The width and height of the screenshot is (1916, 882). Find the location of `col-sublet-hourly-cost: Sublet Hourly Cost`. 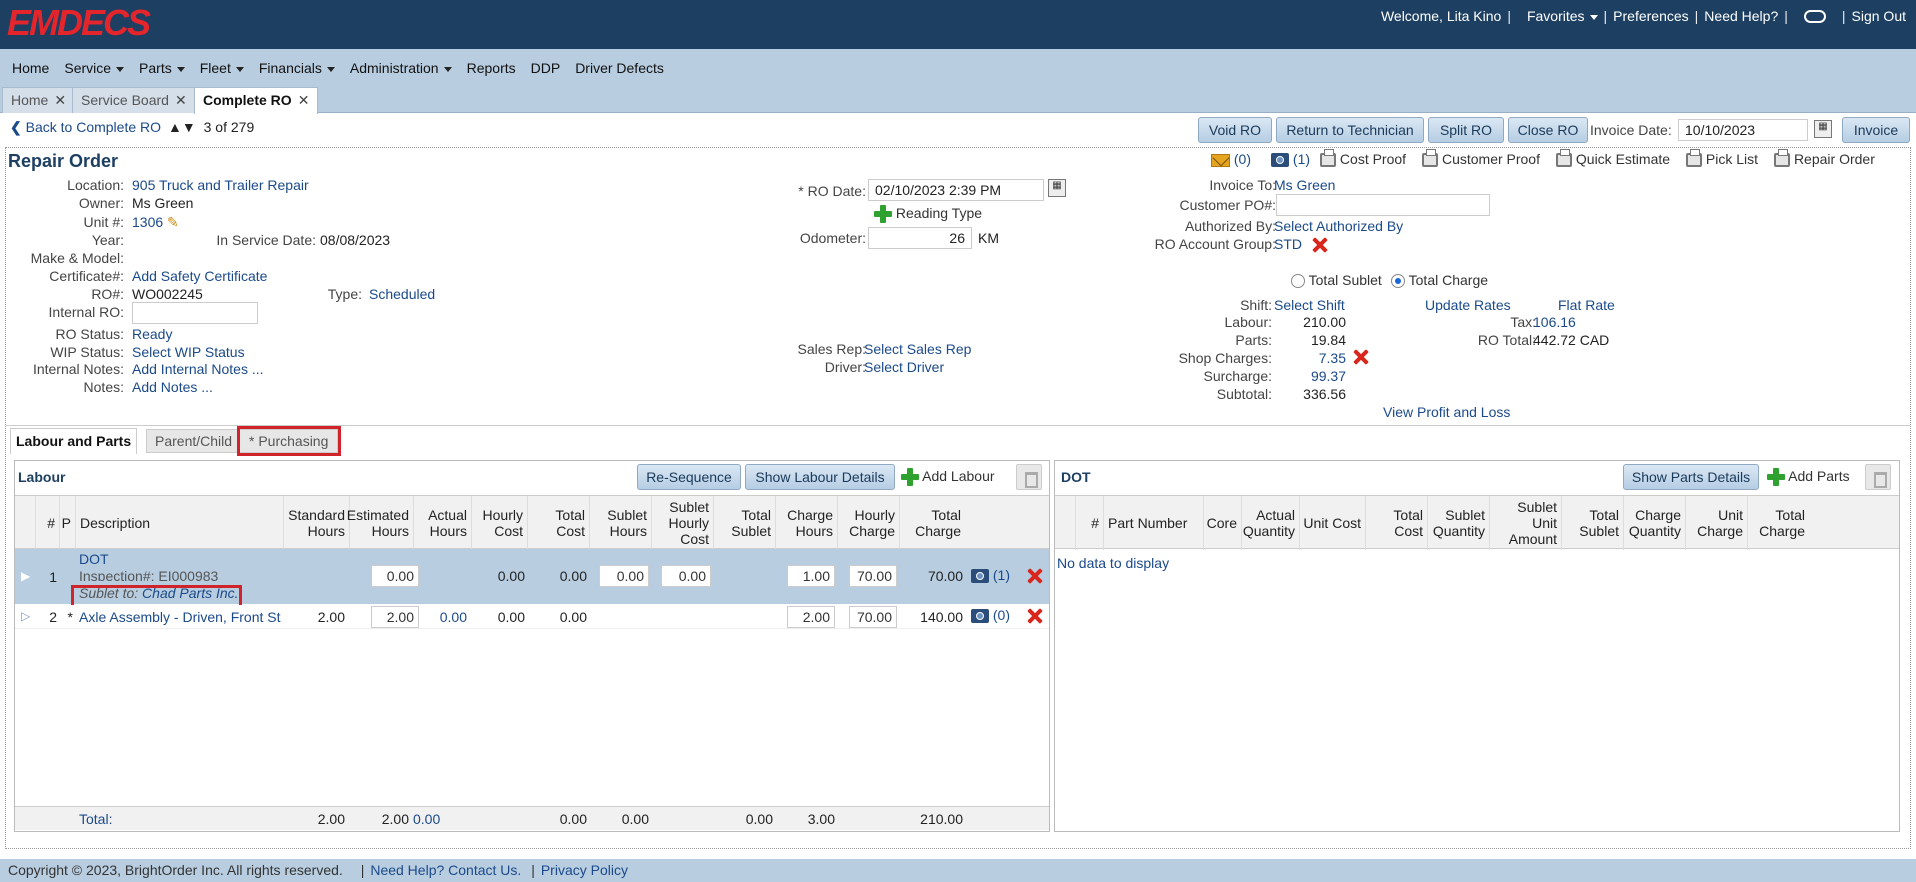

col-sublet-hourly-cost: Sublet Hourly Cost is located at coordinates (682, 523).